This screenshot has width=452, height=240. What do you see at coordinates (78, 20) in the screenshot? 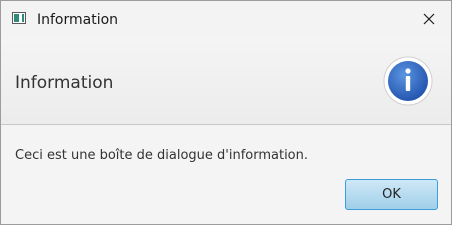
I see `window-title: Information` at bounding box center [78, 20].